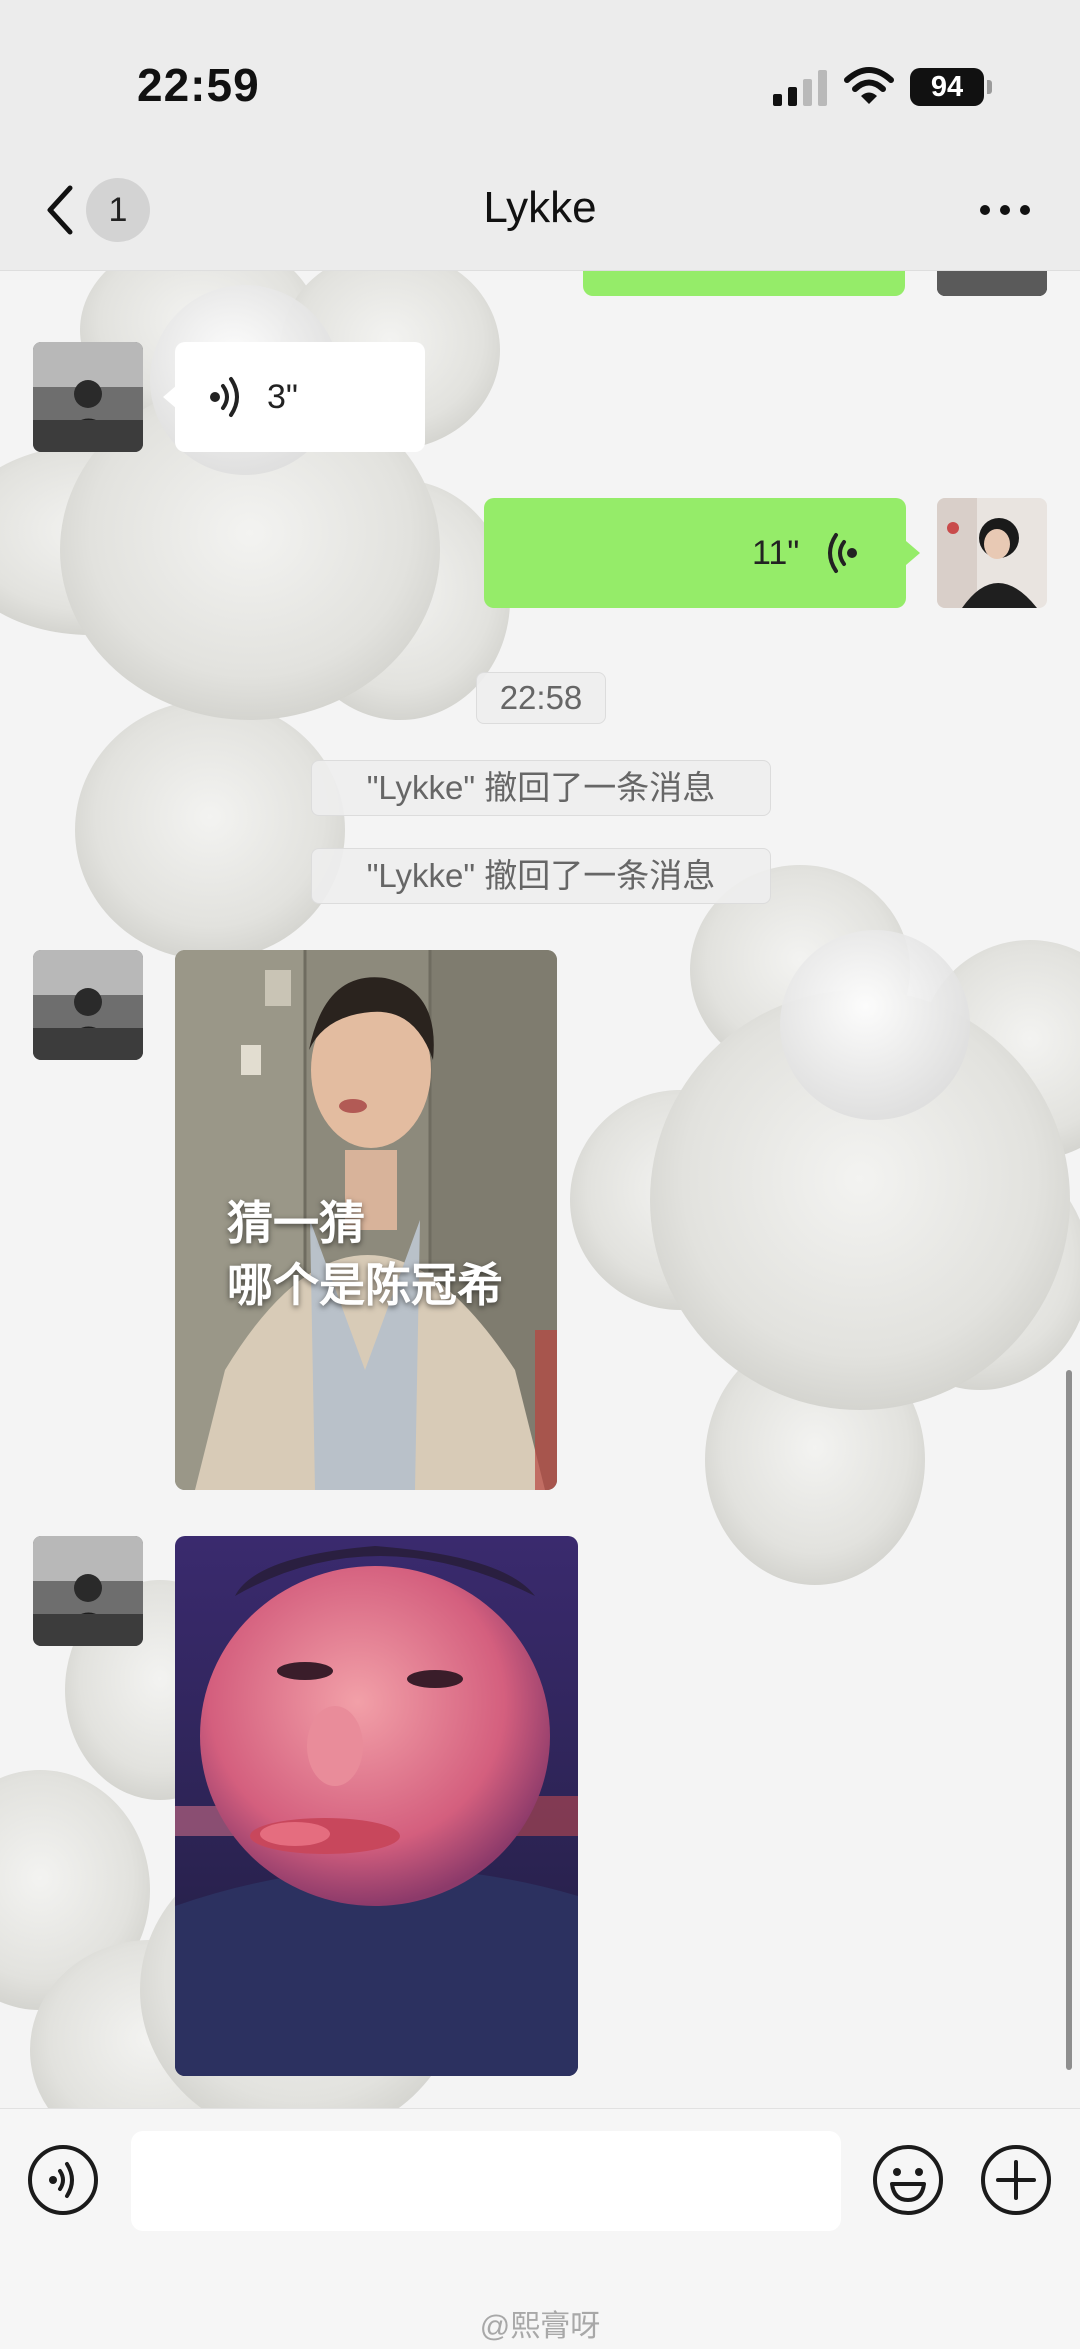 The image size is (1080, 2349). What do you see at coordinates (541, 698) in the screenshot?
I see `timestamp: 22:58` at bounding box center [541, 698].